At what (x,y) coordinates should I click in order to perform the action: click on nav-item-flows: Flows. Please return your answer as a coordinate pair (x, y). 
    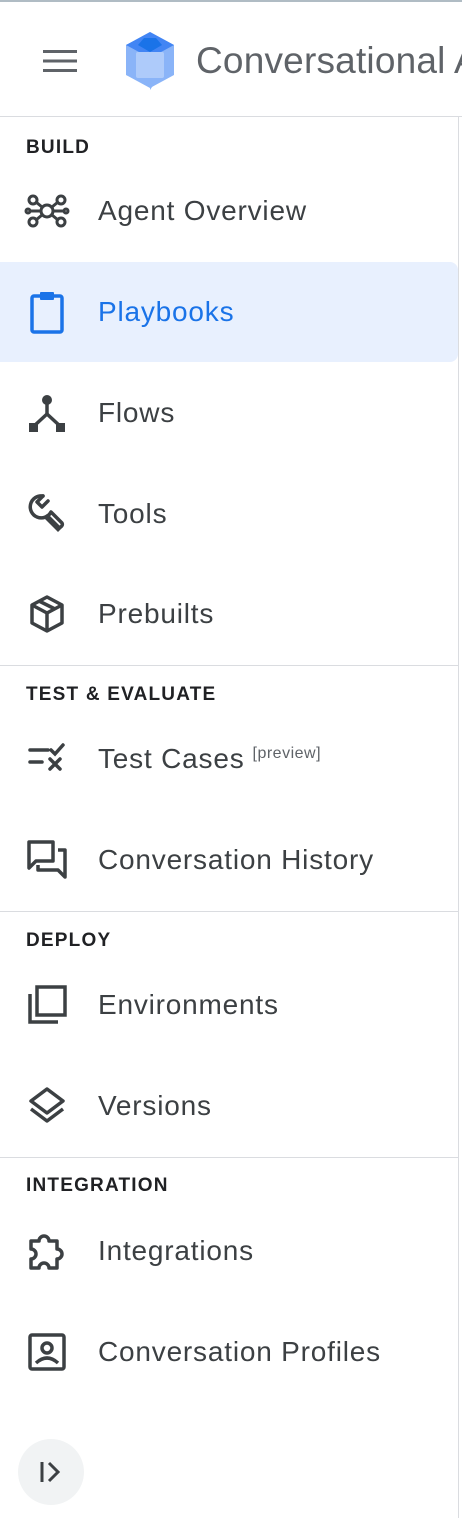
    Looking at the image, I should click on (229, 413).